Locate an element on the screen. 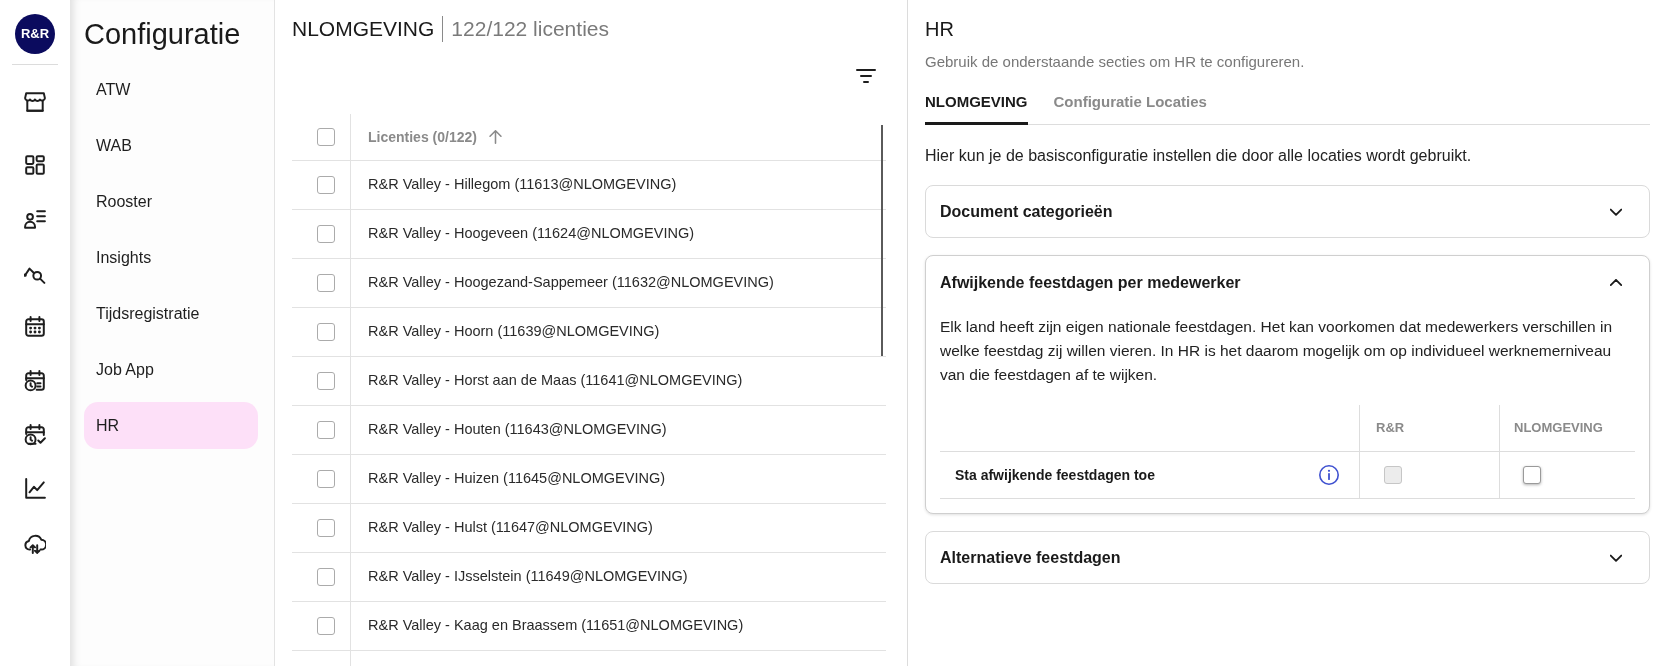 The image size is (1666, 666). environment-name: NLOMGEVING is located at coordinates (363, 29).